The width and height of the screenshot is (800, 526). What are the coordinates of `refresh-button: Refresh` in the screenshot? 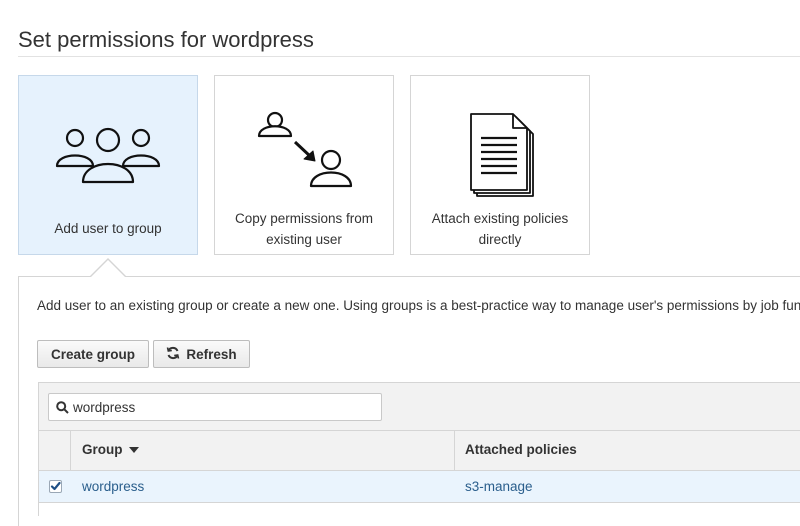 It's located at (201, 354).